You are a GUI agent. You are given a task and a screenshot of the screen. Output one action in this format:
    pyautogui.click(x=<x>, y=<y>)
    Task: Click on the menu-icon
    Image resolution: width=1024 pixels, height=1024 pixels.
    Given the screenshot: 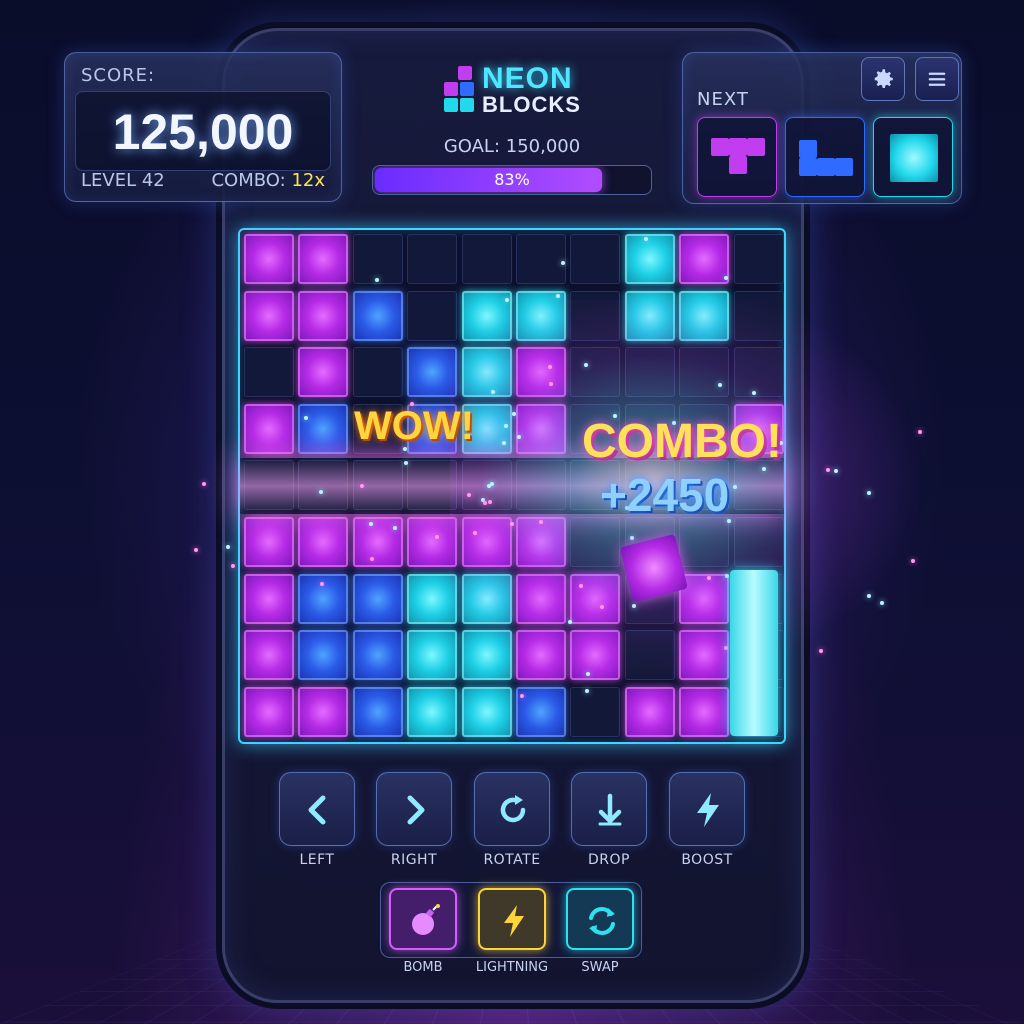 What is the action you would take?
    pyautogui.click(x=937, y=79)
    